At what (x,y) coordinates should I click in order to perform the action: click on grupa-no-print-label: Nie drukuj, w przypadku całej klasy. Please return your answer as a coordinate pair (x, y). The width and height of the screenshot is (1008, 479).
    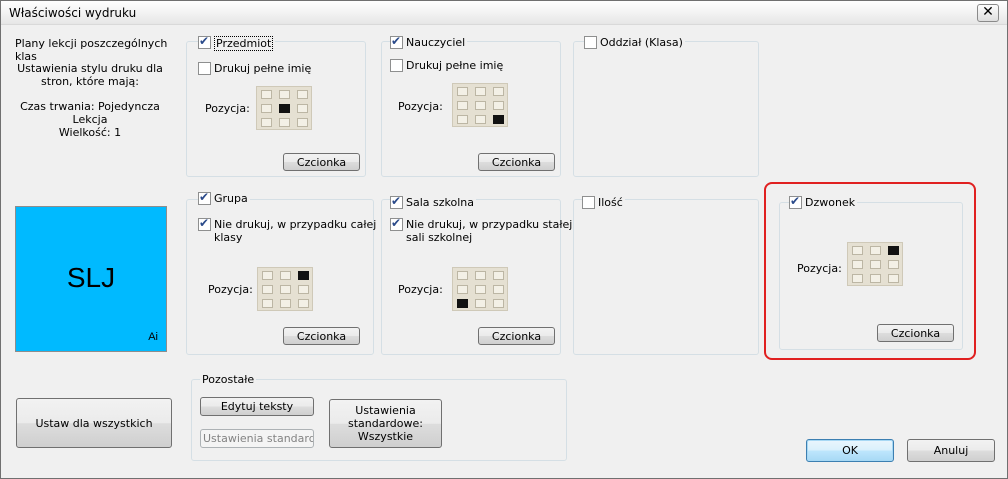
    Looking at the image, I should click on (295, 231).